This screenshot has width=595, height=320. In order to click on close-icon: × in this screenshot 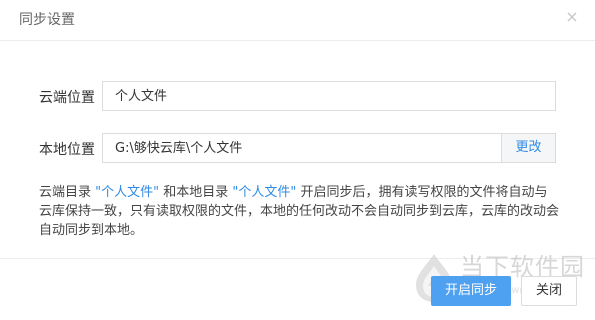, I will do `click(572, 17)`.